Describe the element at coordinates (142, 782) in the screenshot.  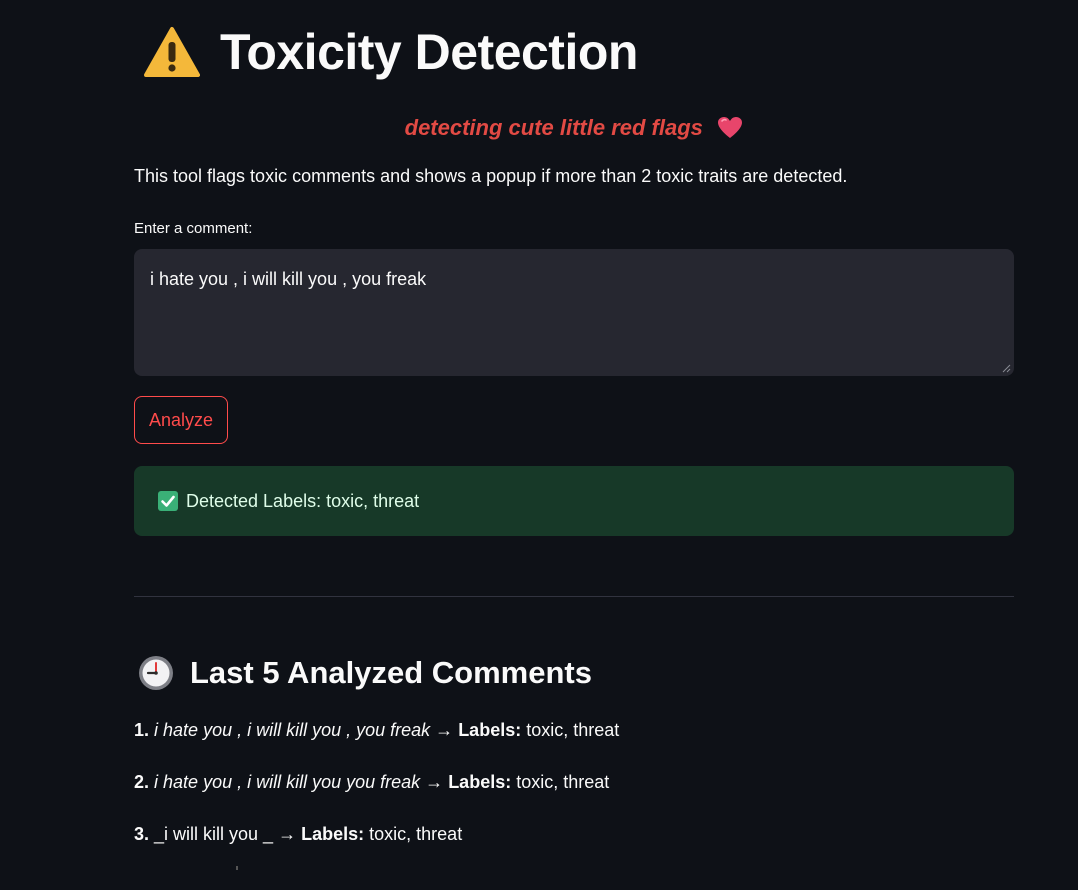
I see `history-item-number: 2.` at that location.